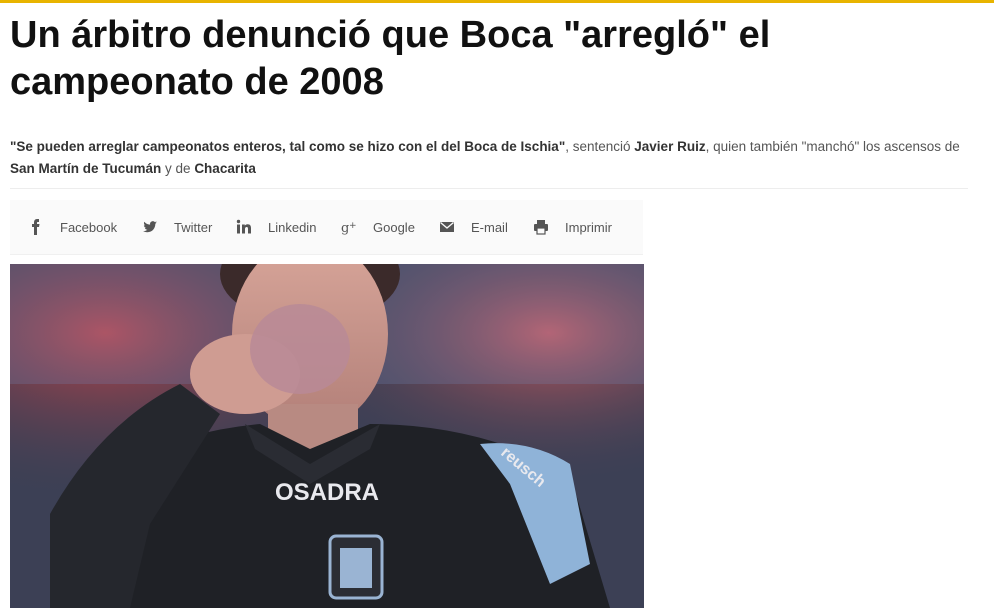 This screenshot has width=994, height=608. What do you see at coordinates (86, 168) in the screenshot?
I see `summary-club-1: San Martín de Tucumán` at bounding box center [86, 168].